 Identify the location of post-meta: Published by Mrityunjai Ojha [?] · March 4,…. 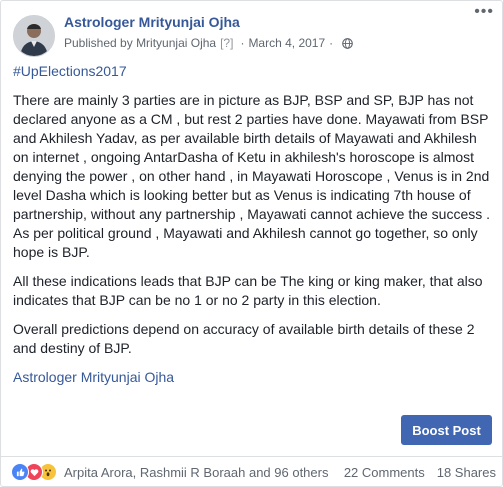
(208, 43).